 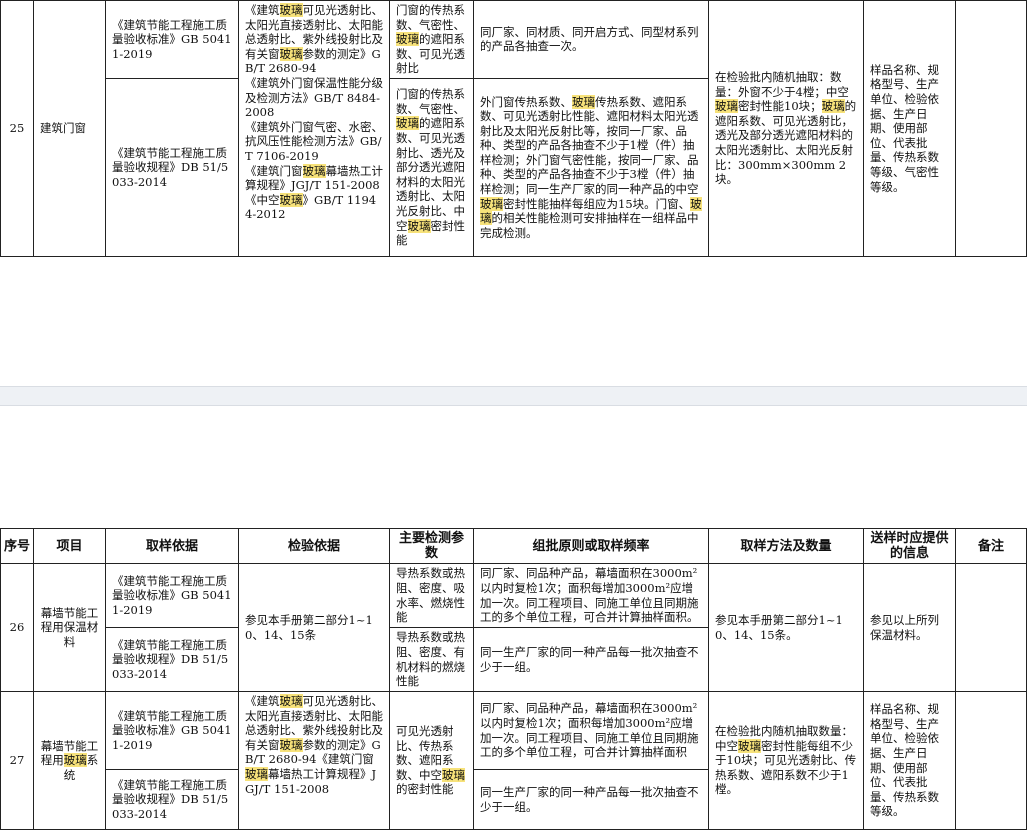 I want to click on text-segment: 密封性能10块；, so click(x=780, y=106).